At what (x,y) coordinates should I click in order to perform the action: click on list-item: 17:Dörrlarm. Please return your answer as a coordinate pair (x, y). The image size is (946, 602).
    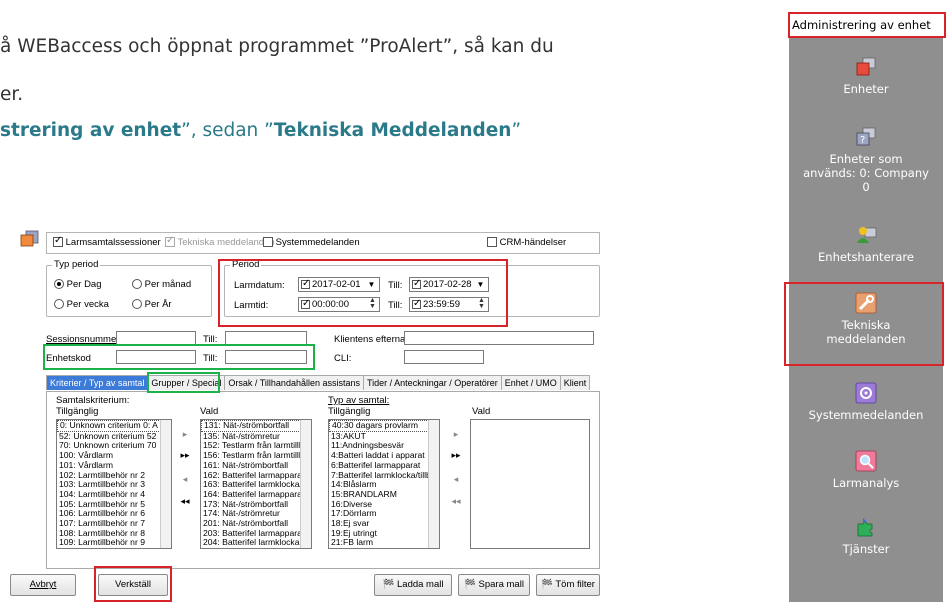
    Looking at the image, I should click on (384, 514).